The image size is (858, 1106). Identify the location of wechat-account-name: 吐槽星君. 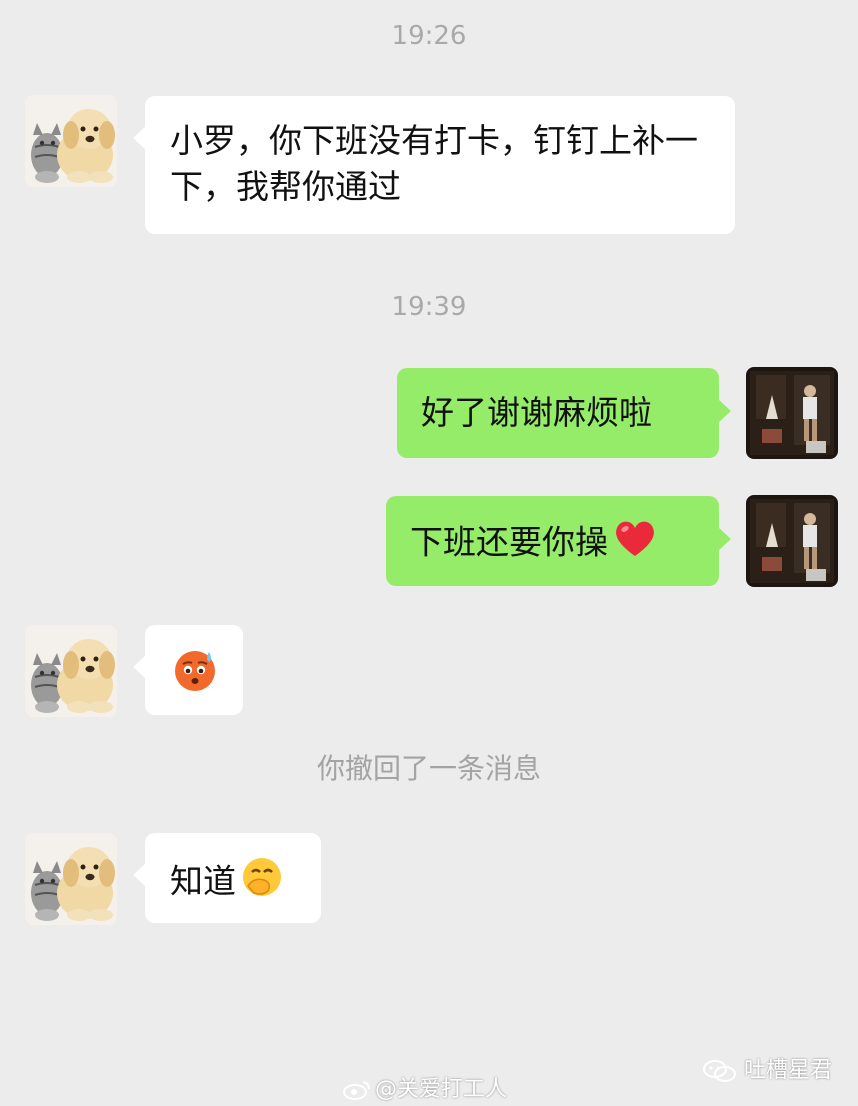
(788, 1070).